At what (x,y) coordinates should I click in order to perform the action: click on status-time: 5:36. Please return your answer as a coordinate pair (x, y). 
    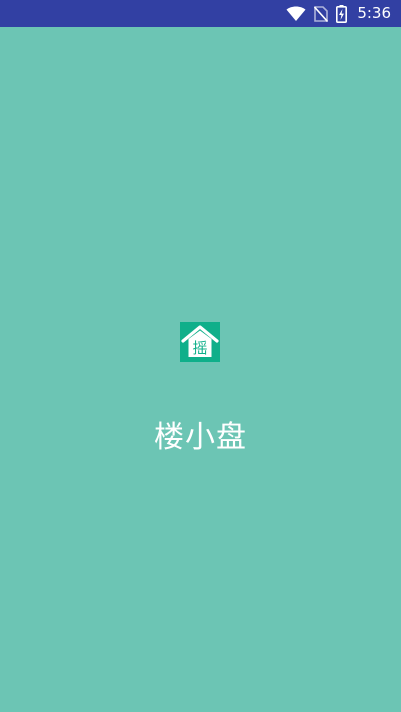
    Looking at the image, I should click on (374, 13).